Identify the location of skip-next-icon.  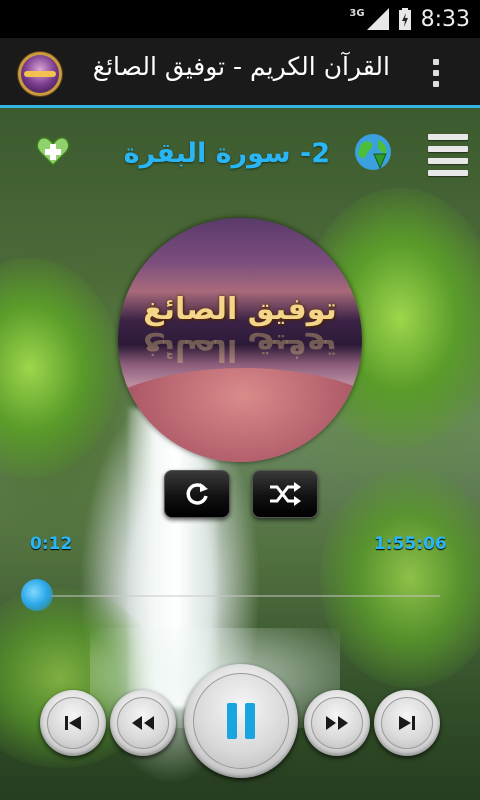
(407, 723).